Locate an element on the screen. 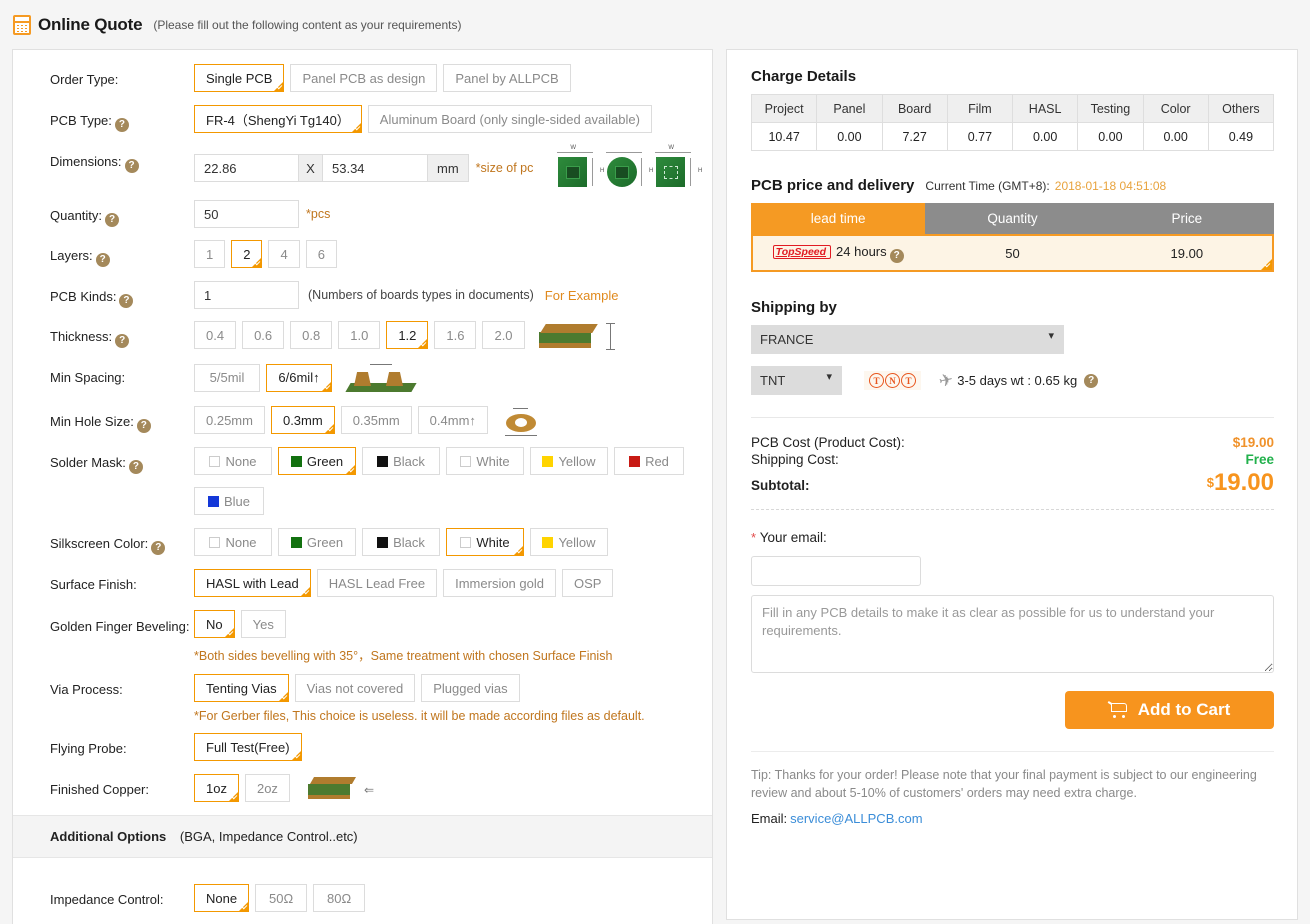 The height and width of the screenshot is (924, 1310). label-min-spacing: Min Spacing: is located at coordinates (88, 377).